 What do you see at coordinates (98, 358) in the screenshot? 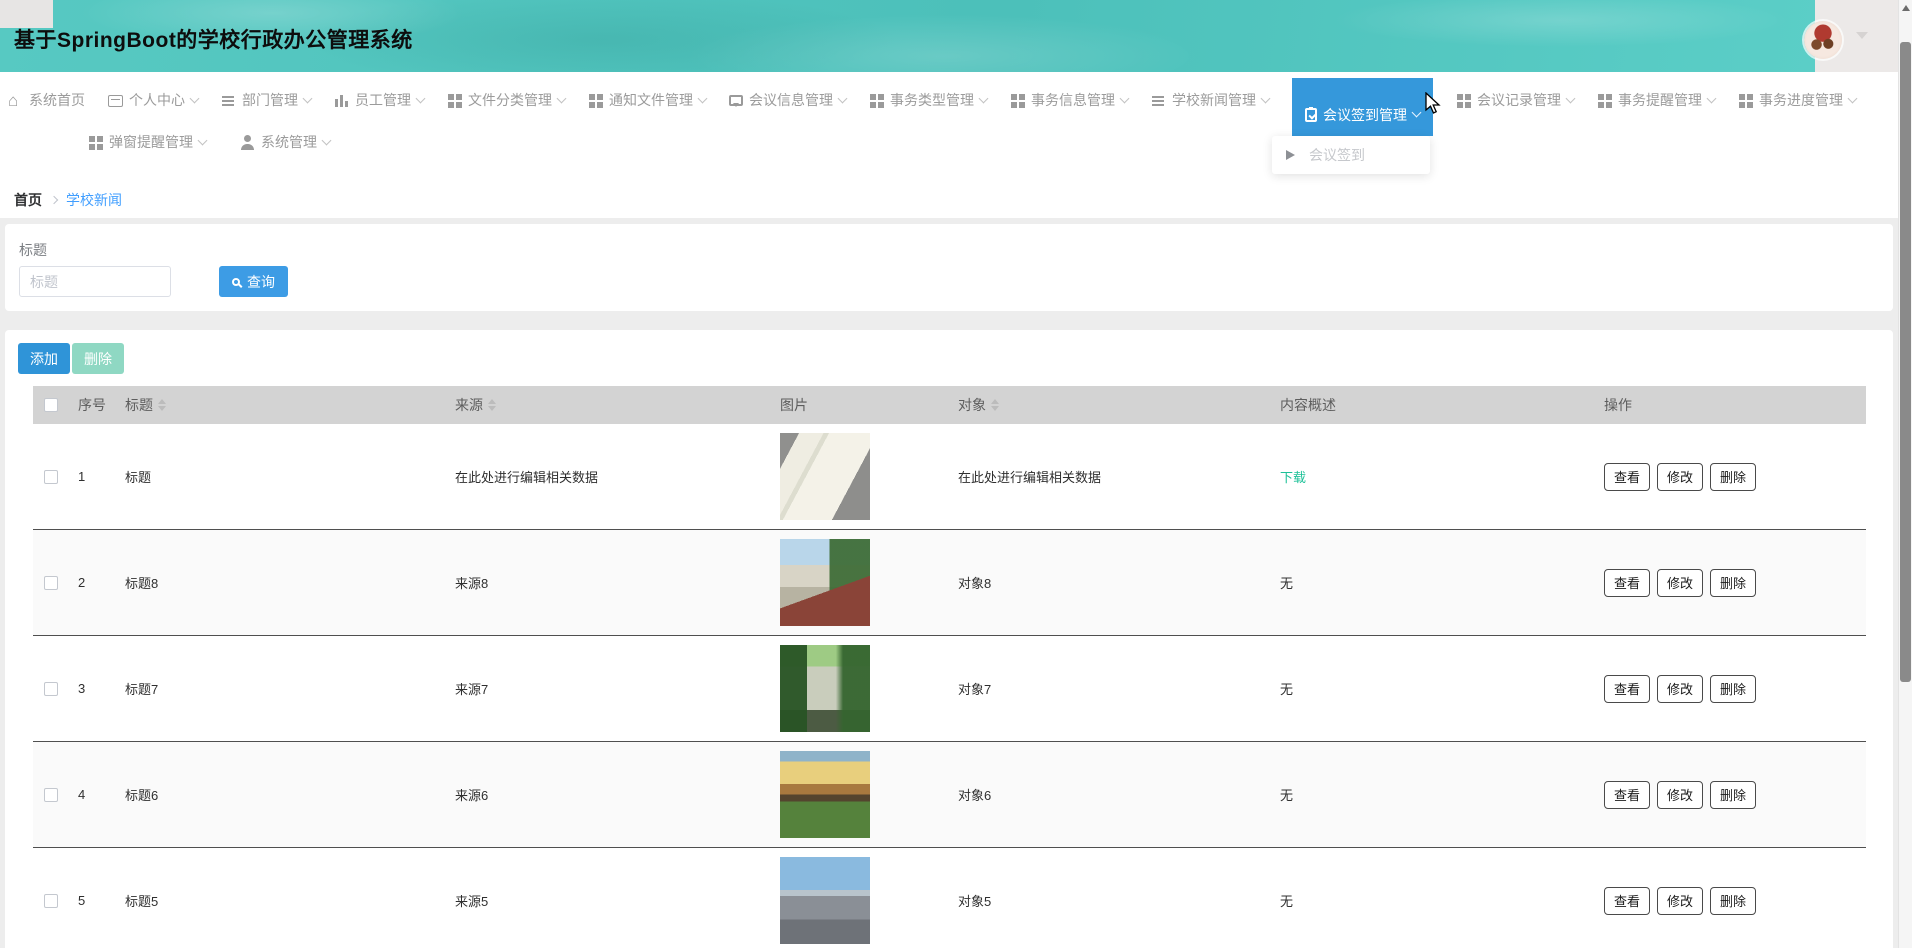
I see `delete-button: 删除` at bounding box center [98, 358].